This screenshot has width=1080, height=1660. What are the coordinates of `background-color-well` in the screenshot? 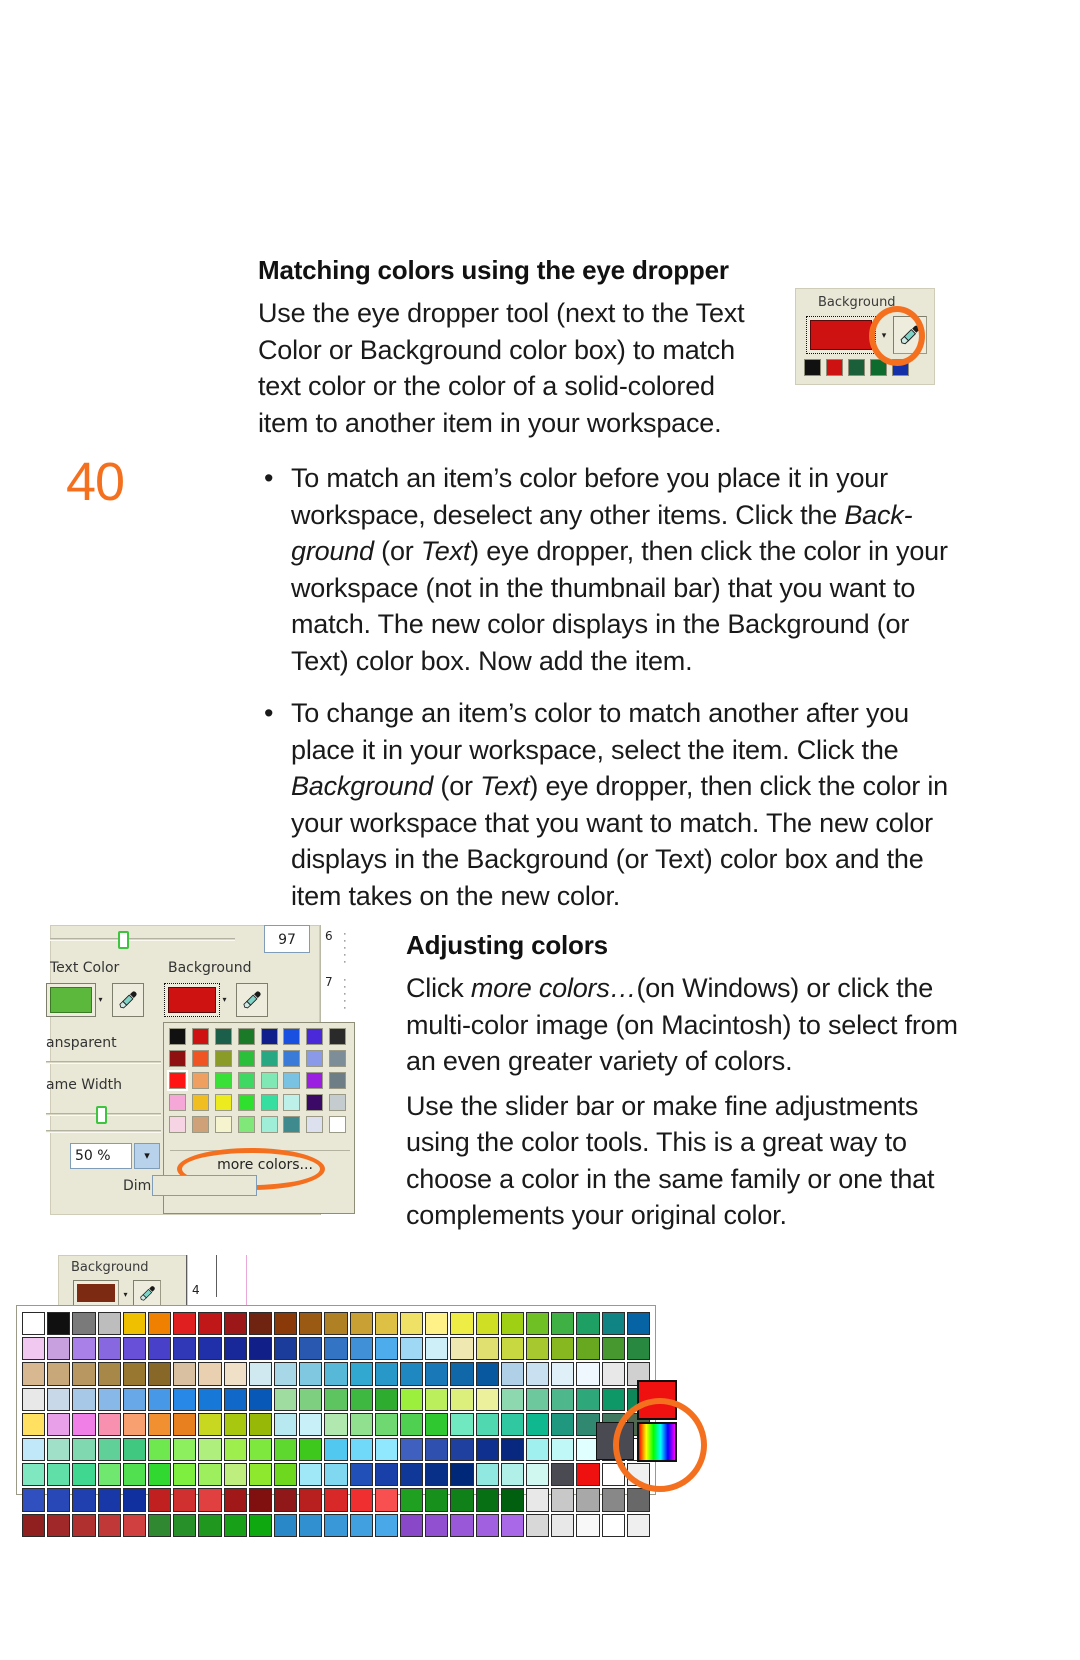 It's located at (192, 1000).